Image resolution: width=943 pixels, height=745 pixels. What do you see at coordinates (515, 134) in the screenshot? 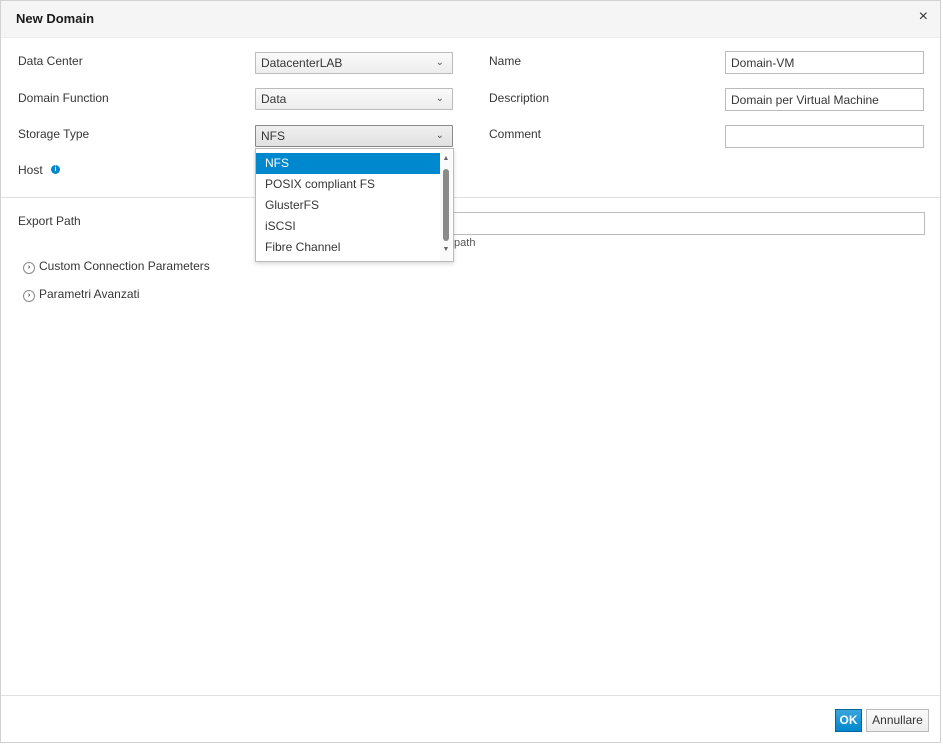
I see `comment-label: Comment` at bounding box center [515, 134].